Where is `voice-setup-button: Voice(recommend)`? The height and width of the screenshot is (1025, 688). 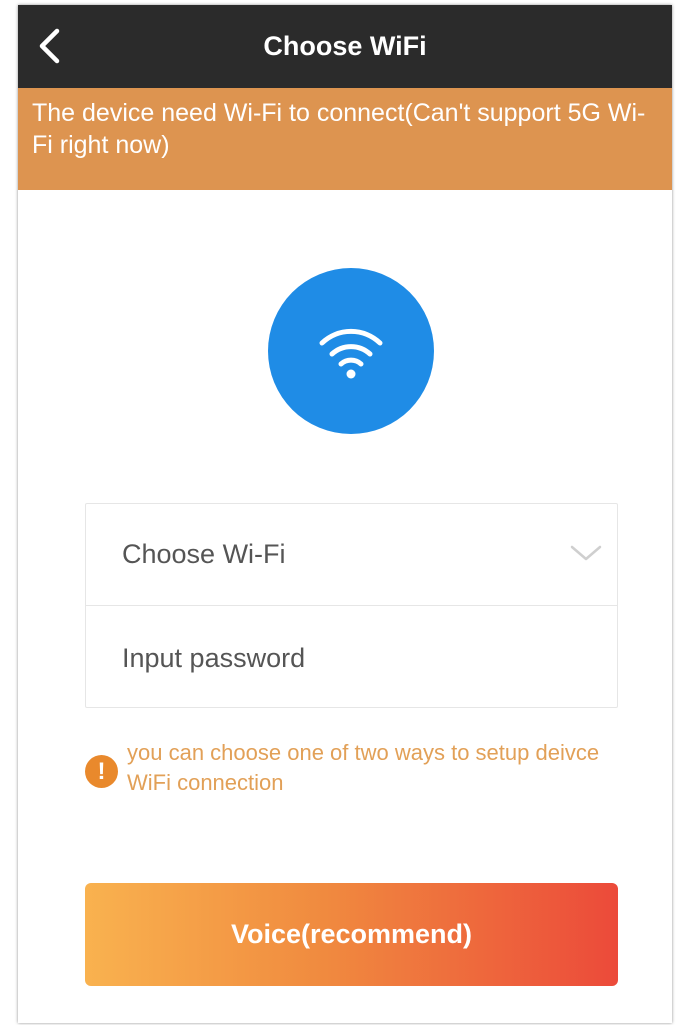
voice-setup-button: Voice(recommend) is located at coordinates (351, 934).